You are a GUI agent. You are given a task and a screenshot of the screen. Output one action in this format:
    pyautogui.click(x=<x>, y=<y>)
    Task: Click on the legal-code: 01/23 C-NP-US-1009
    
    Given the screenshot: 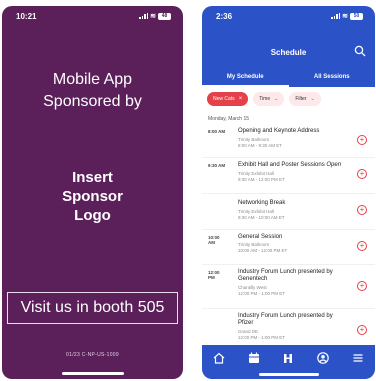 What is the action you would take?
    pyautogui.click(x=92, y=355)
    